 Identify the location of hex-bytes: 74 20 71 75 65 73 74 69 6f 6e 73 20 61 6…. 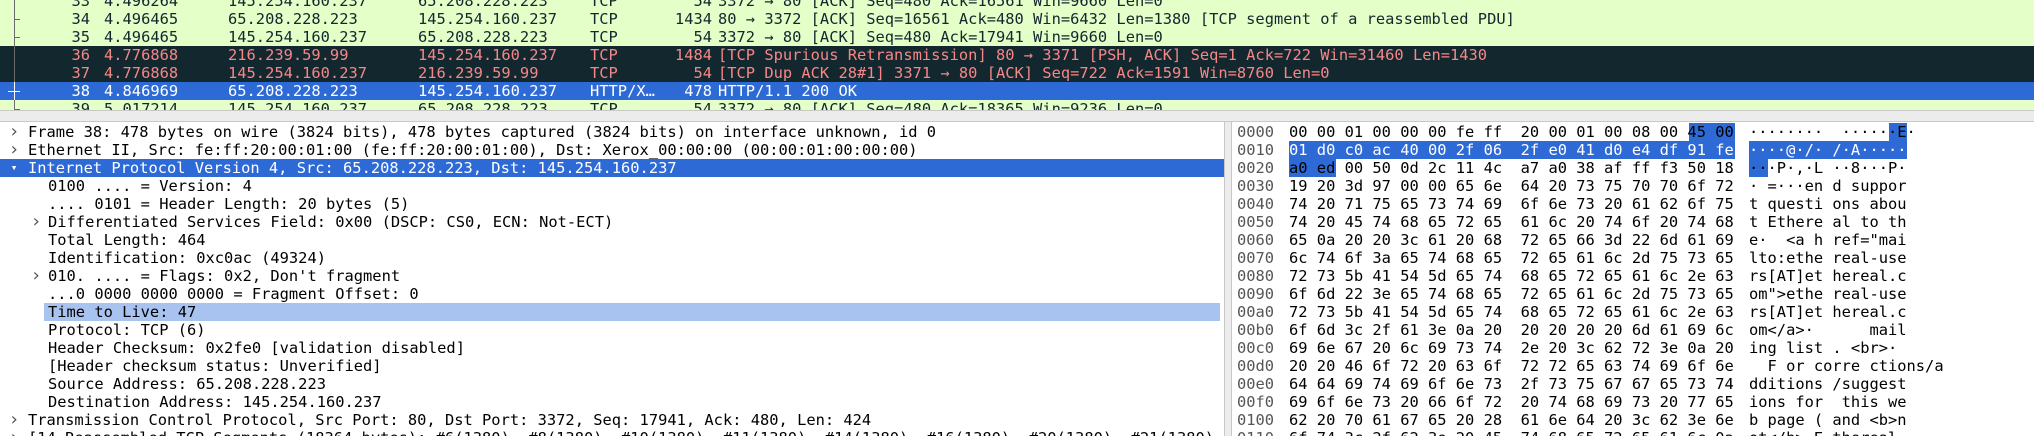
(1511, 204).